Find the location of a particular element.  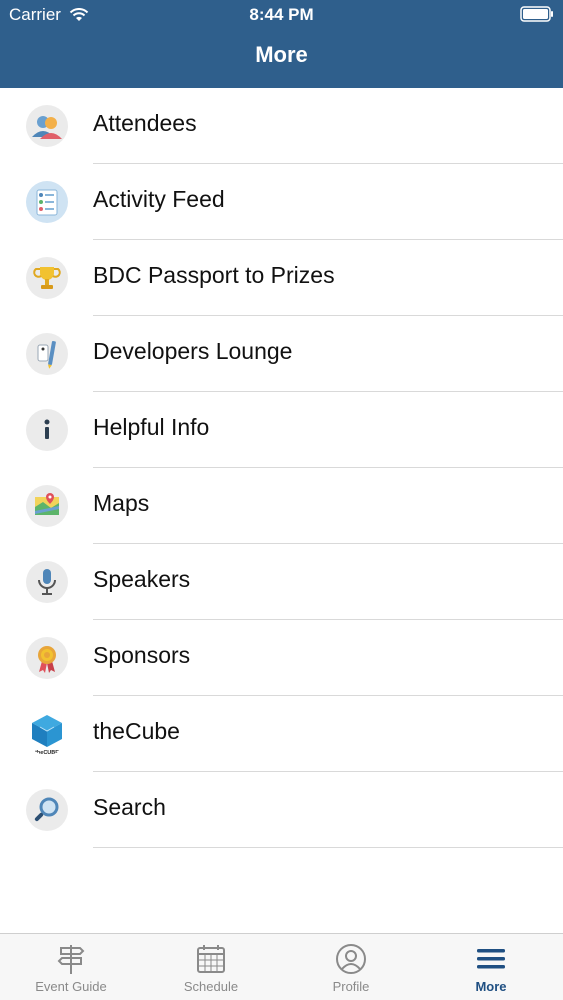

menu-item-thecube: theCUBE theCube is located at coordinates (281, 734).